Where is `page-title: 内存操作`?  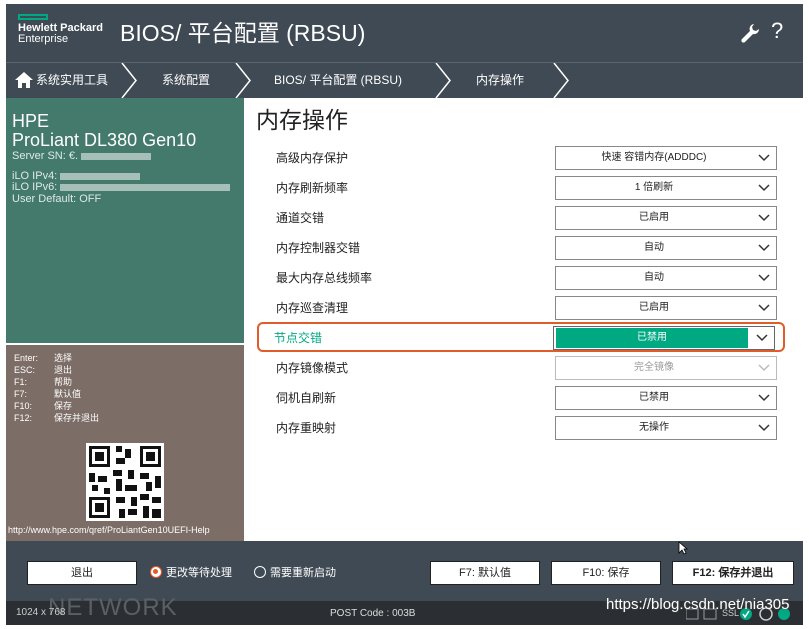 page-title: 内存操作 is located at coordinates (302, 120).